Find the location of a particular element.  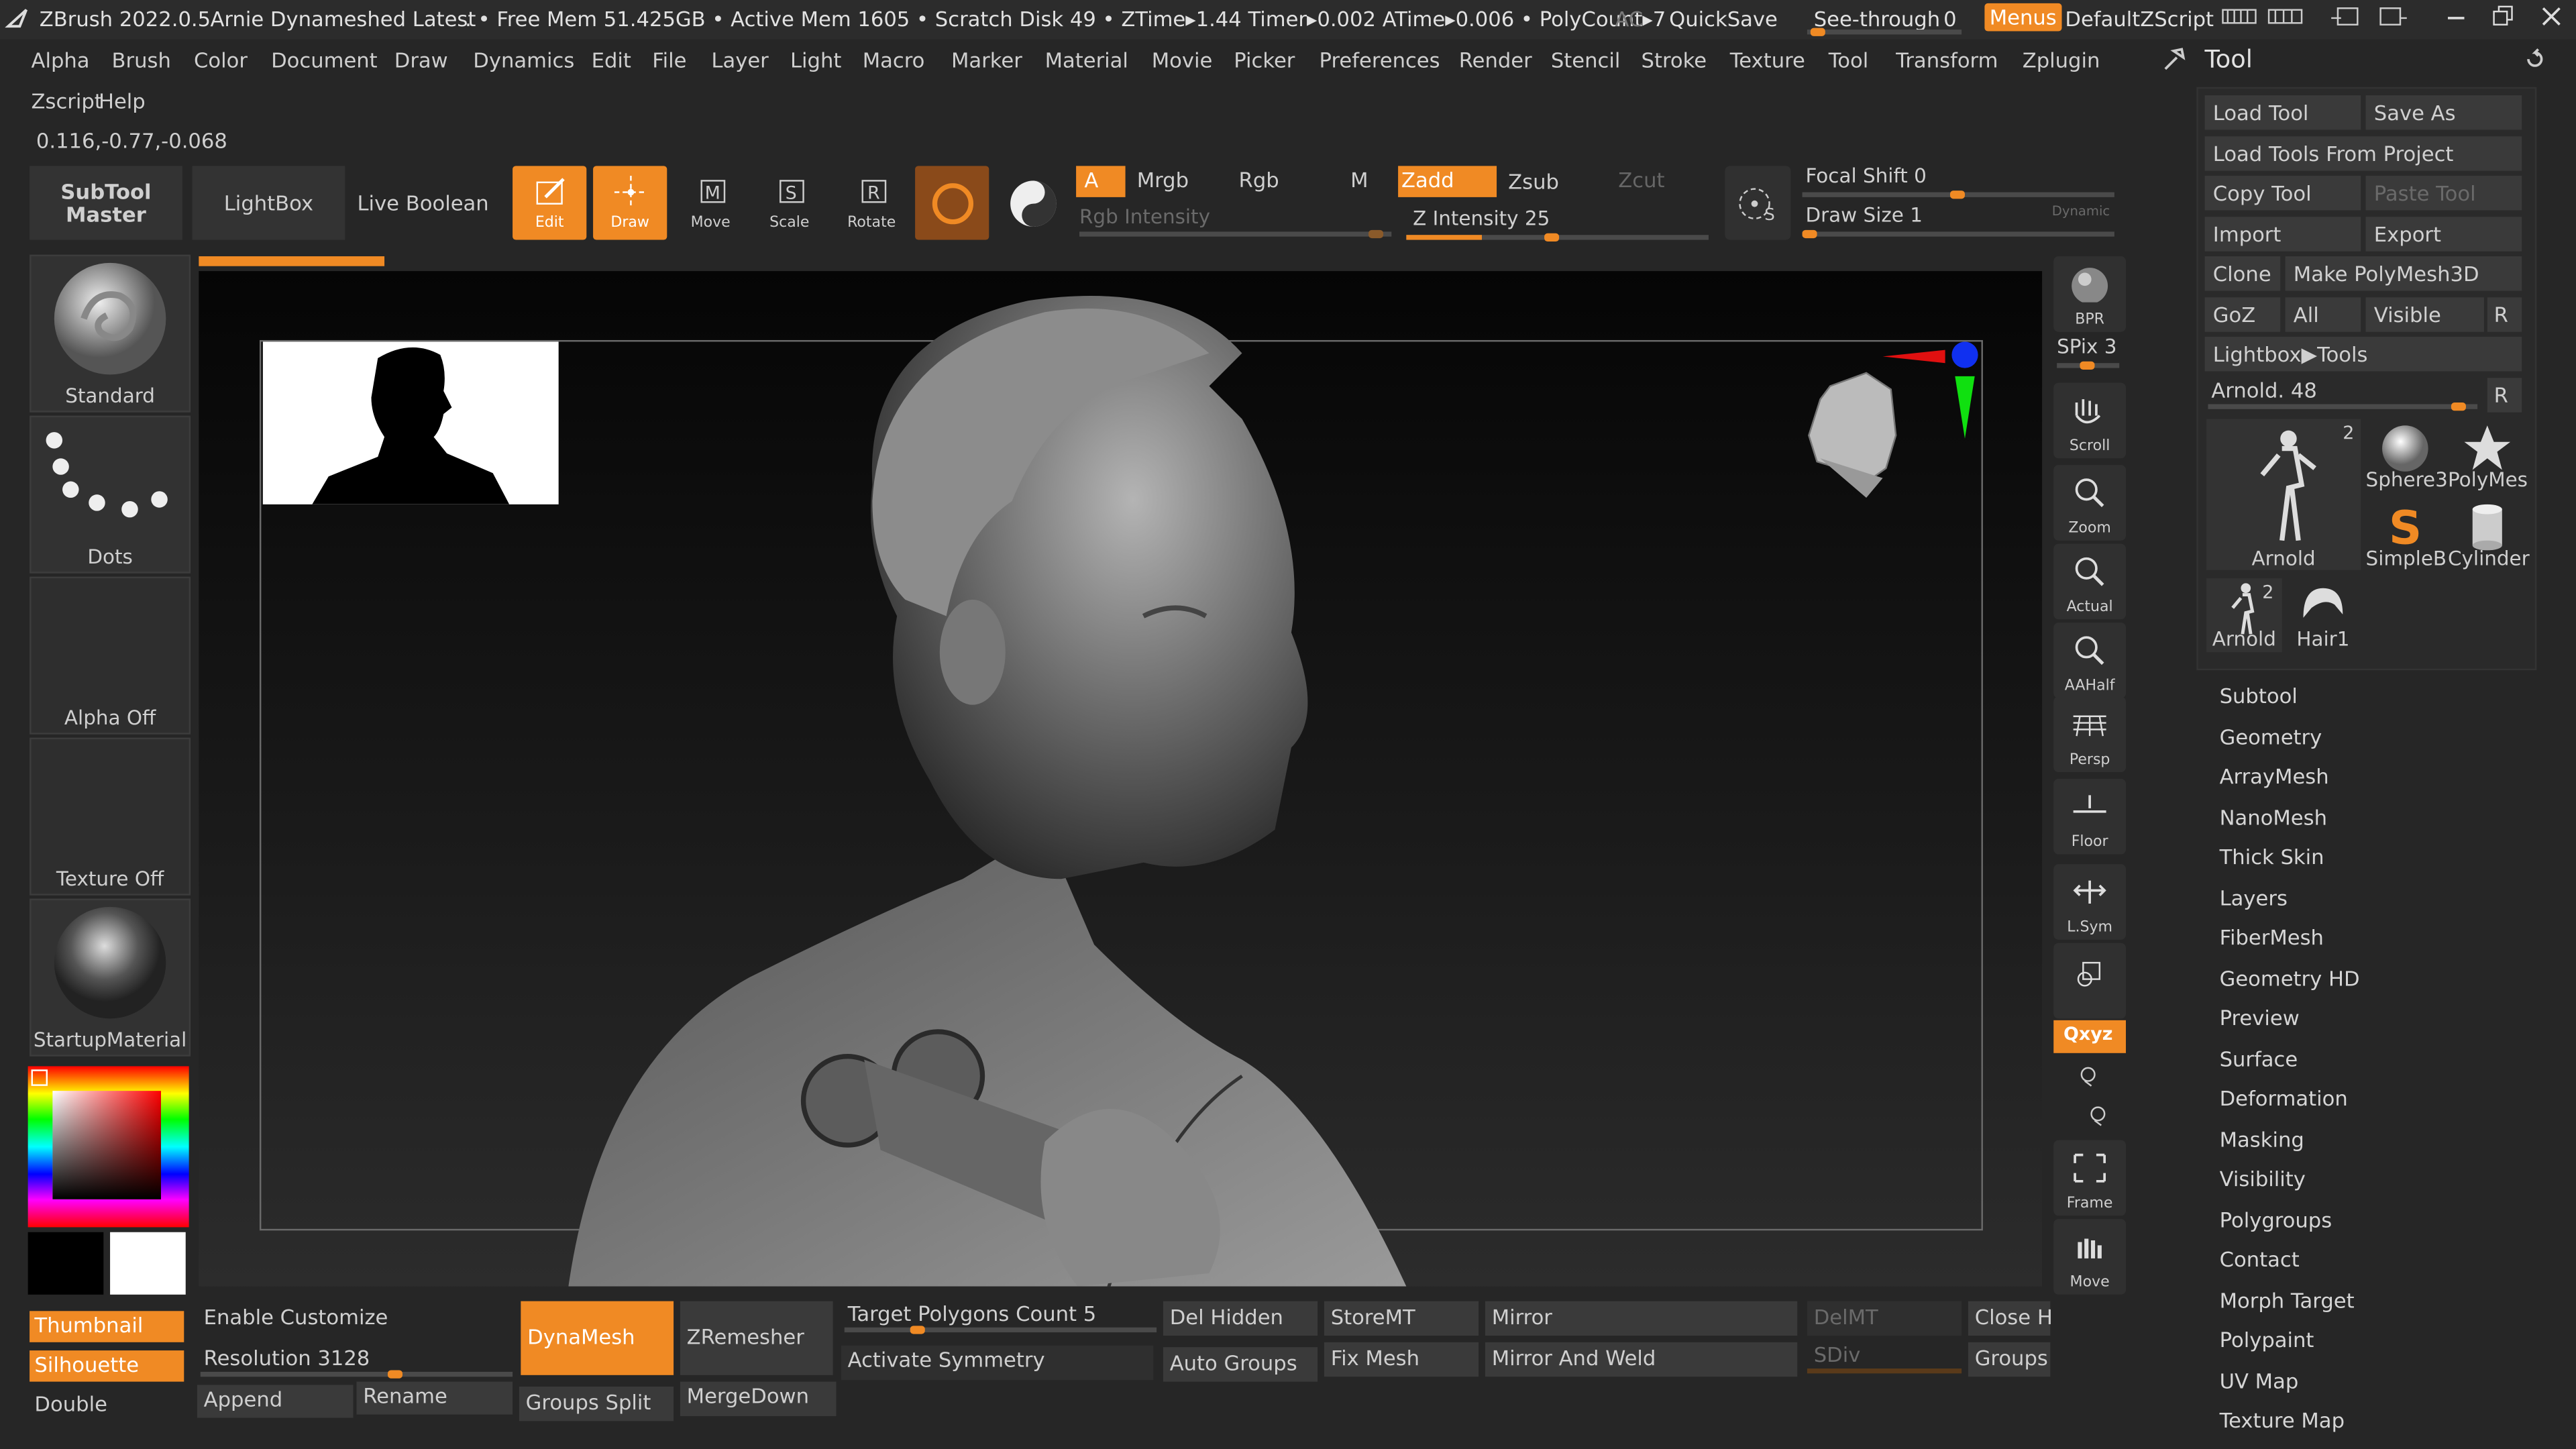

tool-thumb-simplebrush: S SimpleB is located at coordinates (2406, 535).